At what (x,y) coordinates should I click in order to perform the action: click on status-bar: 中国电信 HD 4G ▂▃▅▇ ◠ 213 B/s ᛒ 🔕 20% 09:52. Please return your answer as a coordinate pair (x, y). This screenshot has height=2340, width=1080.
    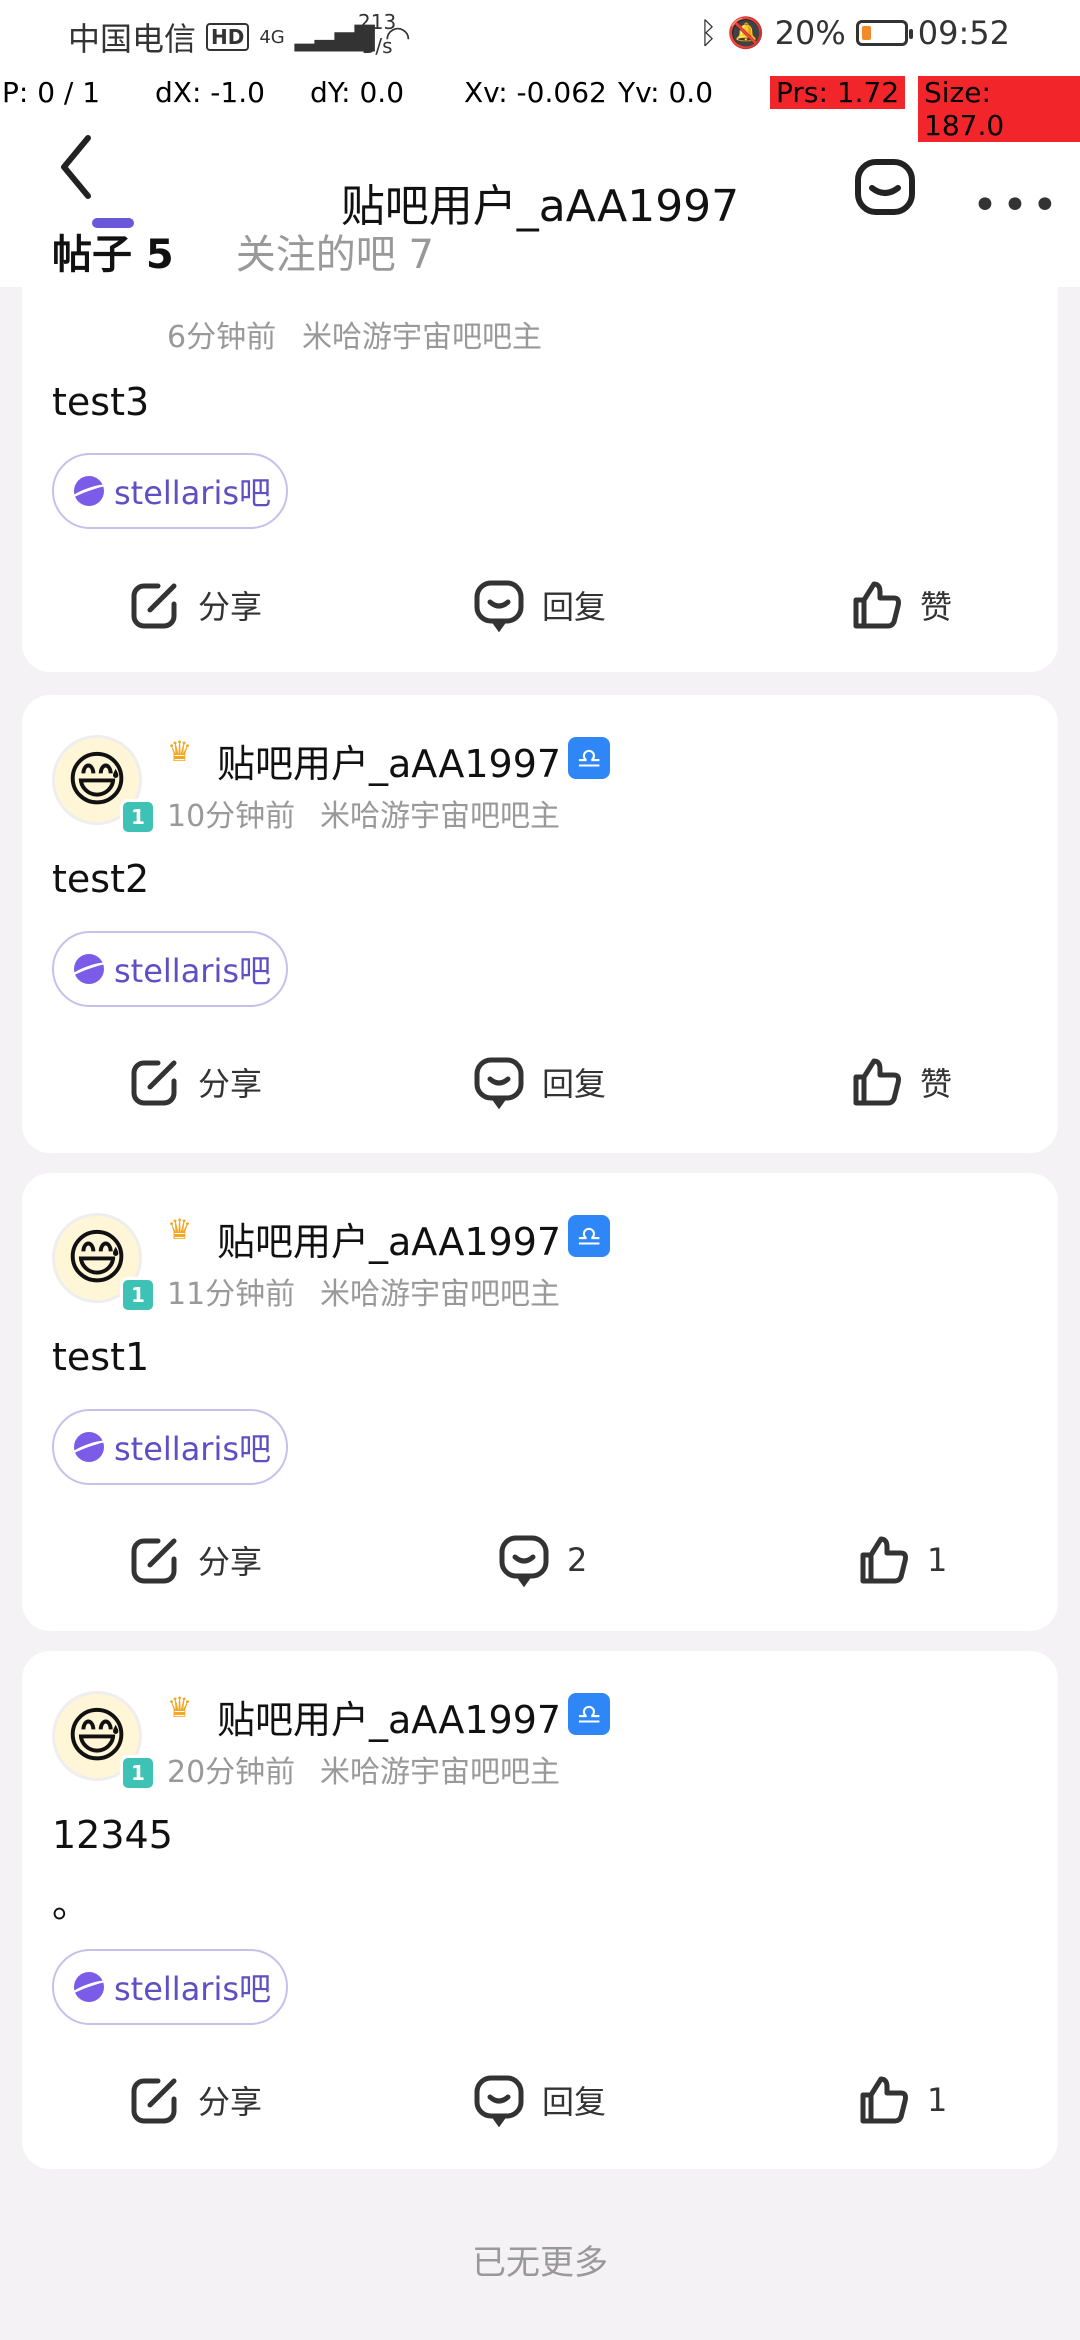
    Looking at the image, I should click on (540, 36).